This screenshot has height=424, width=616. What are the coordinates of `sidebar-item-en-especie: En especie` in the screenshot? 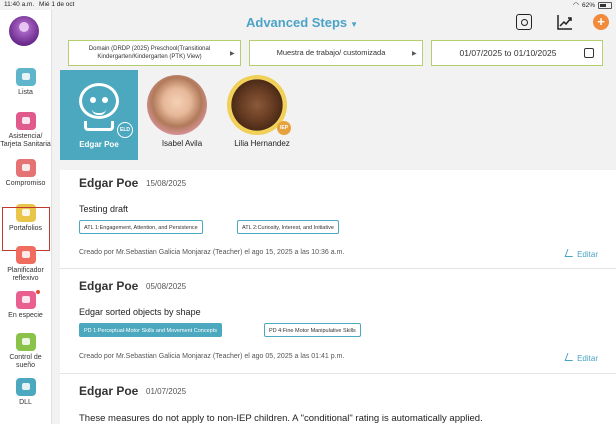 It's located at (25, 305).